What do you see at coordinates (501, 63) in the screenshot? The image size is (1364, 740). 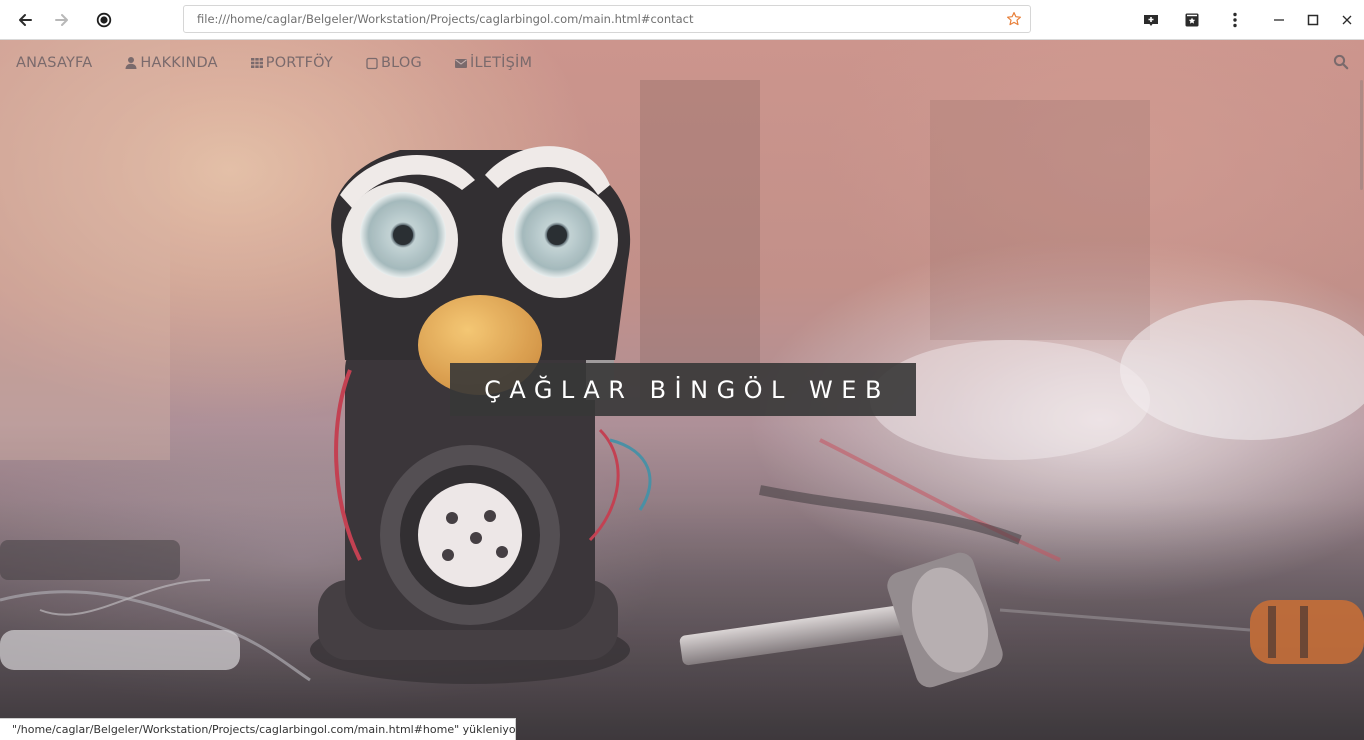 I see `nav-contact-label: İLETİŞİM` at bounding box center [501, 63].